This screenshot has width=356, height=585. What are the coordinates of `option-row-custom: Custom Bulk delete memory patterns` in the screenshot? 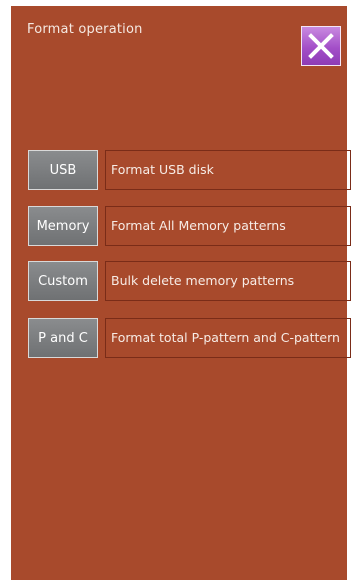 It's located at (189, 281).